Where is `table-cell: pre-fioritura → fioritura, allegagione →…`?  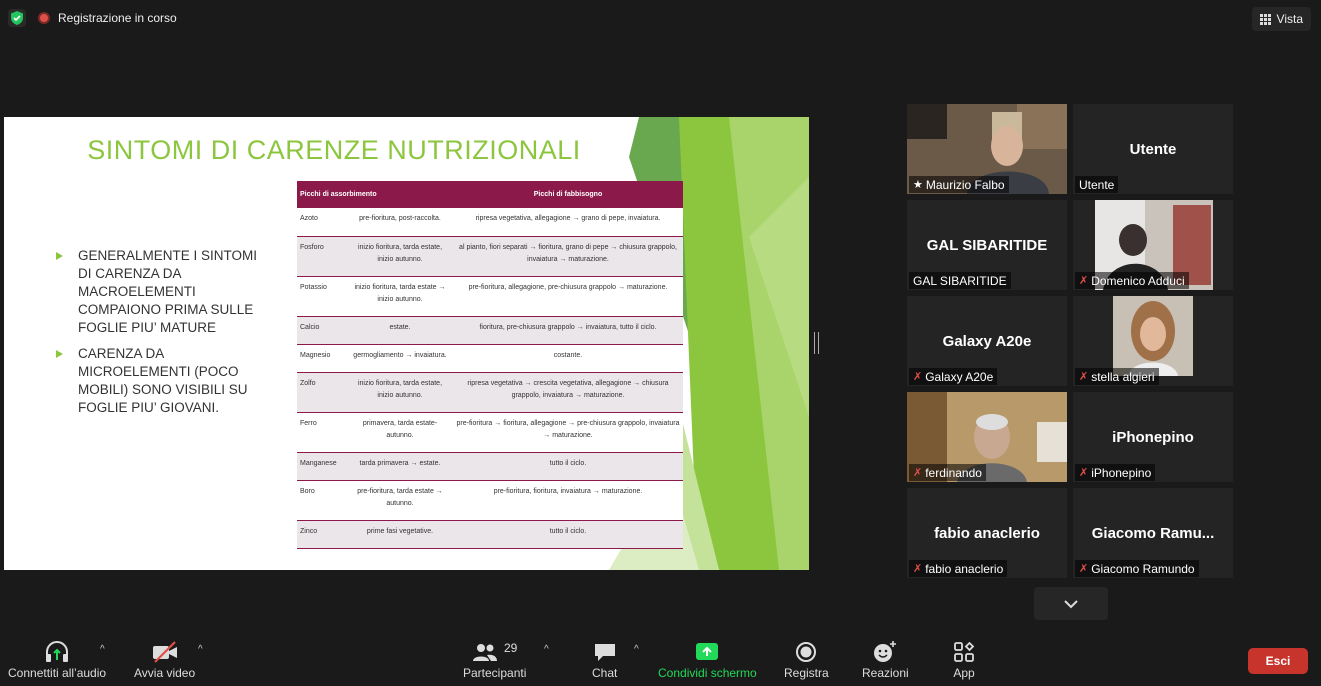 table-cell: pre-fioritura → fioritura, allegagione →… is located at coordinates (568, 432).